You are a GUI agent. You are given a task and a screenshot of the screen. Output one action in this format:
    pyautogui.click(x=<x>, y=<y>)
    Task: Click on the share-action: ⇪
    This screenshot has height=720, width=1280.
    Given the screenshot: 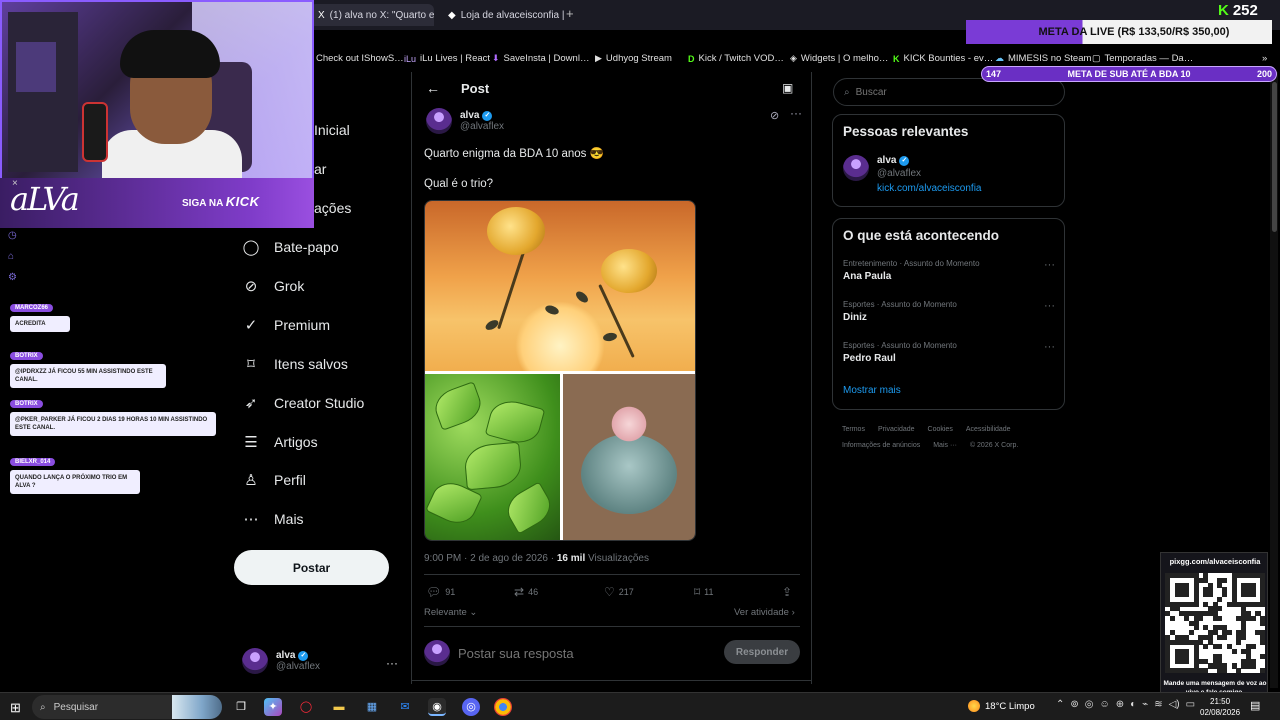 What is the action you would take?
    pyautogui.click(x=787, y=592)
    